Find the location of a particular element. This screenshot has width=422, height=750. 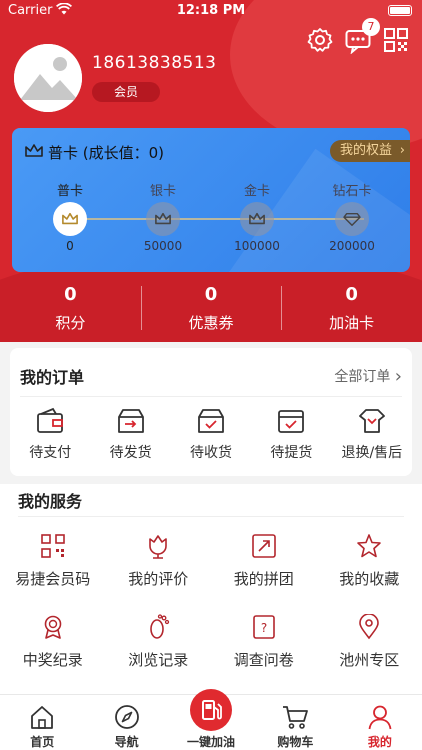

tab-label: 我的 is located at coordinates (379, 742).